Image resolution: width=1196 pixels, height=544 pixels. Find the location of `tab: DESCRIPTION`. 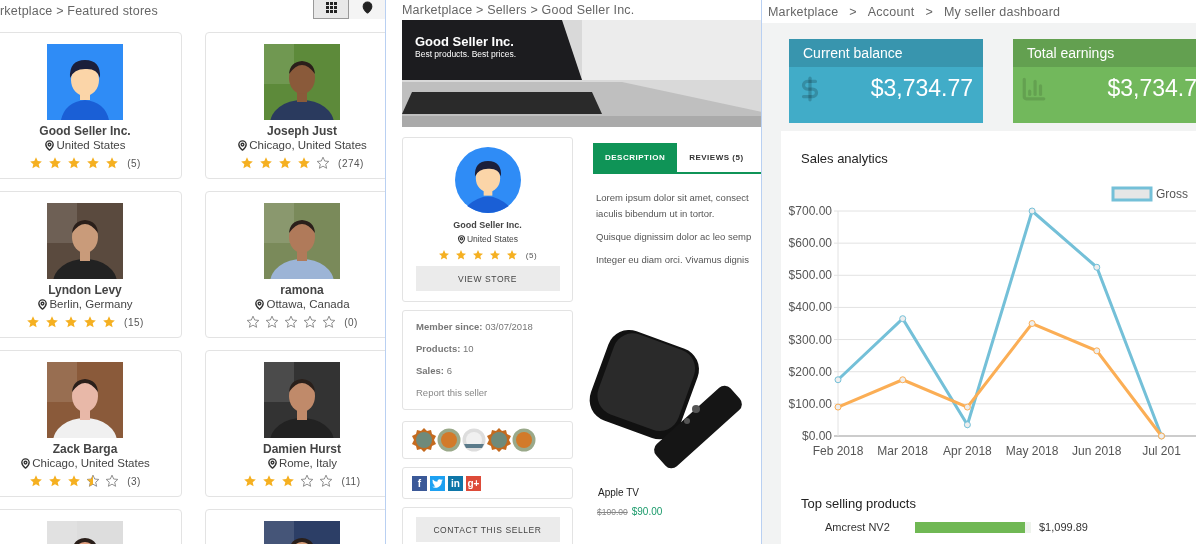

tab: DESCRIPTION is located at coordinates (635, 157).